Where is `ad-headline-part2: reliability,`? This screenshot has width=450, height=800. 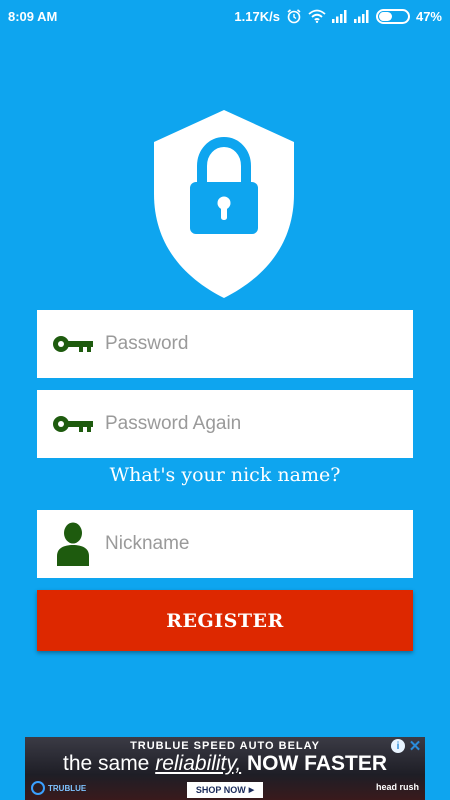 ad-headline-part2: reliability, is located at coordinates (198, 763).